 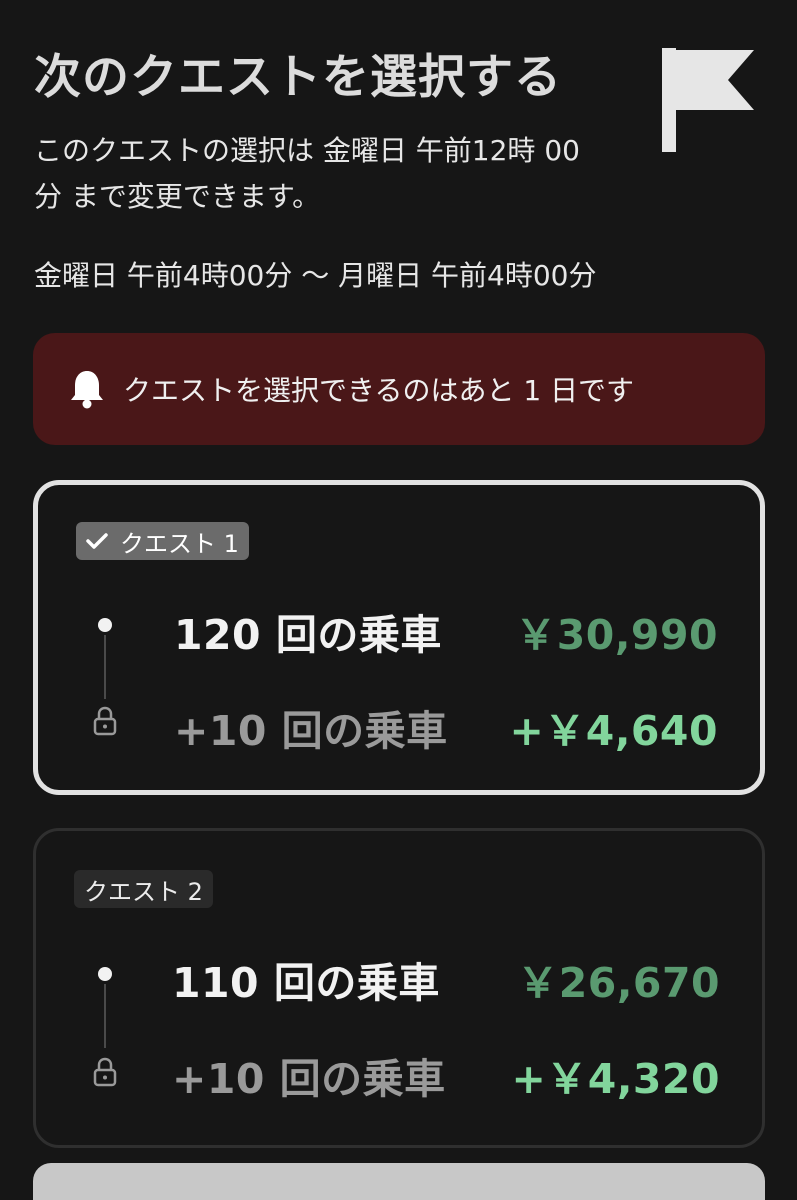 What do you see at coordinates (618, 983) in the screenshot?
I see `base-reward-amount: ￥26,670` at bounding box center [618, 983].